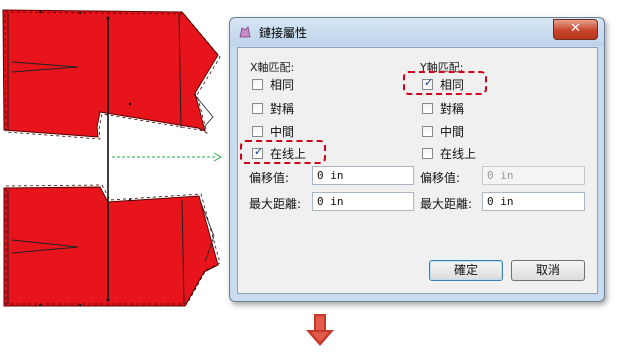 This screenshot has height=353, width=617. Describe the element at coordinates (272, 67) in the screenshot. I see `x-axis-label: X軸匹配:` at that location.